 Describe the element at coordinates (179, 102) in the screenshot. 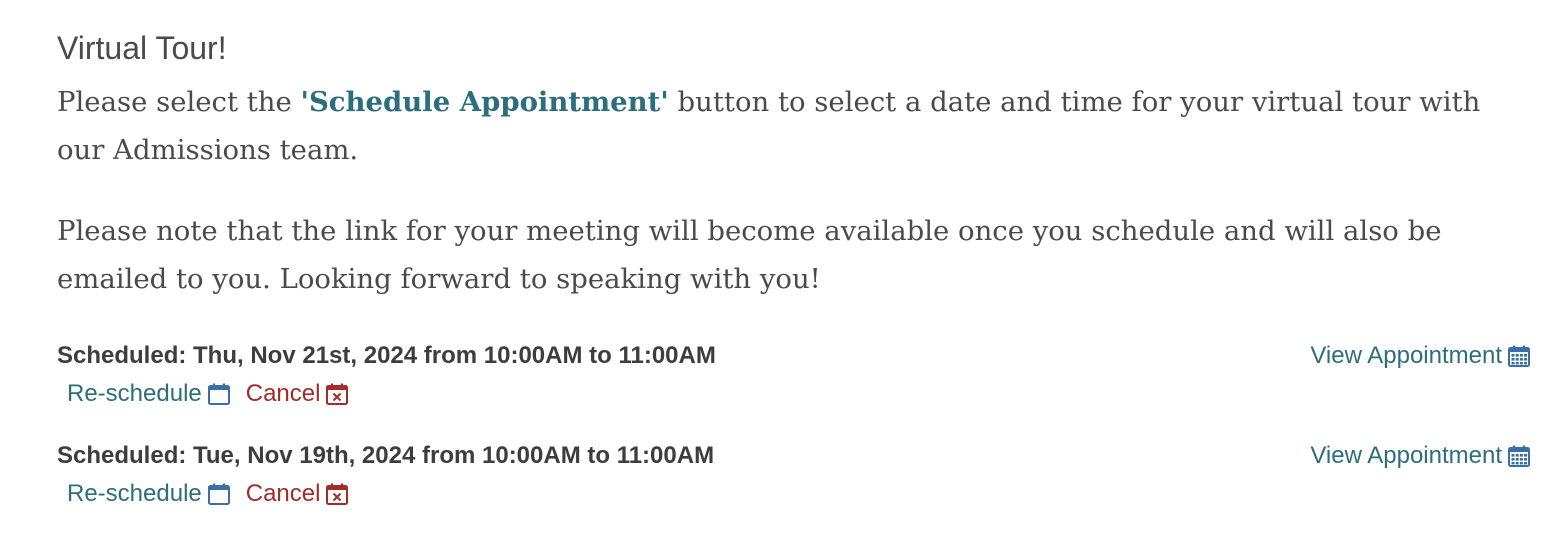

I see `intro-prefix: Please select the` at that location.